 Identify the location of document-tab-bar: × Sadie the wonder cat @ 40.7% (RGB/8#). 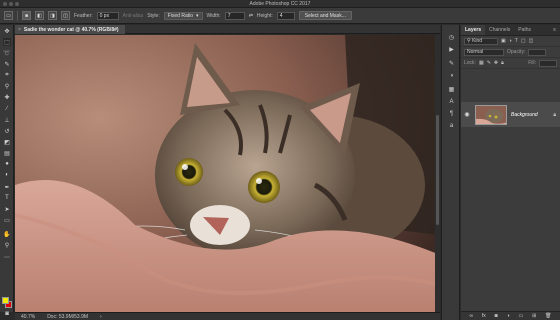
(227, 29).